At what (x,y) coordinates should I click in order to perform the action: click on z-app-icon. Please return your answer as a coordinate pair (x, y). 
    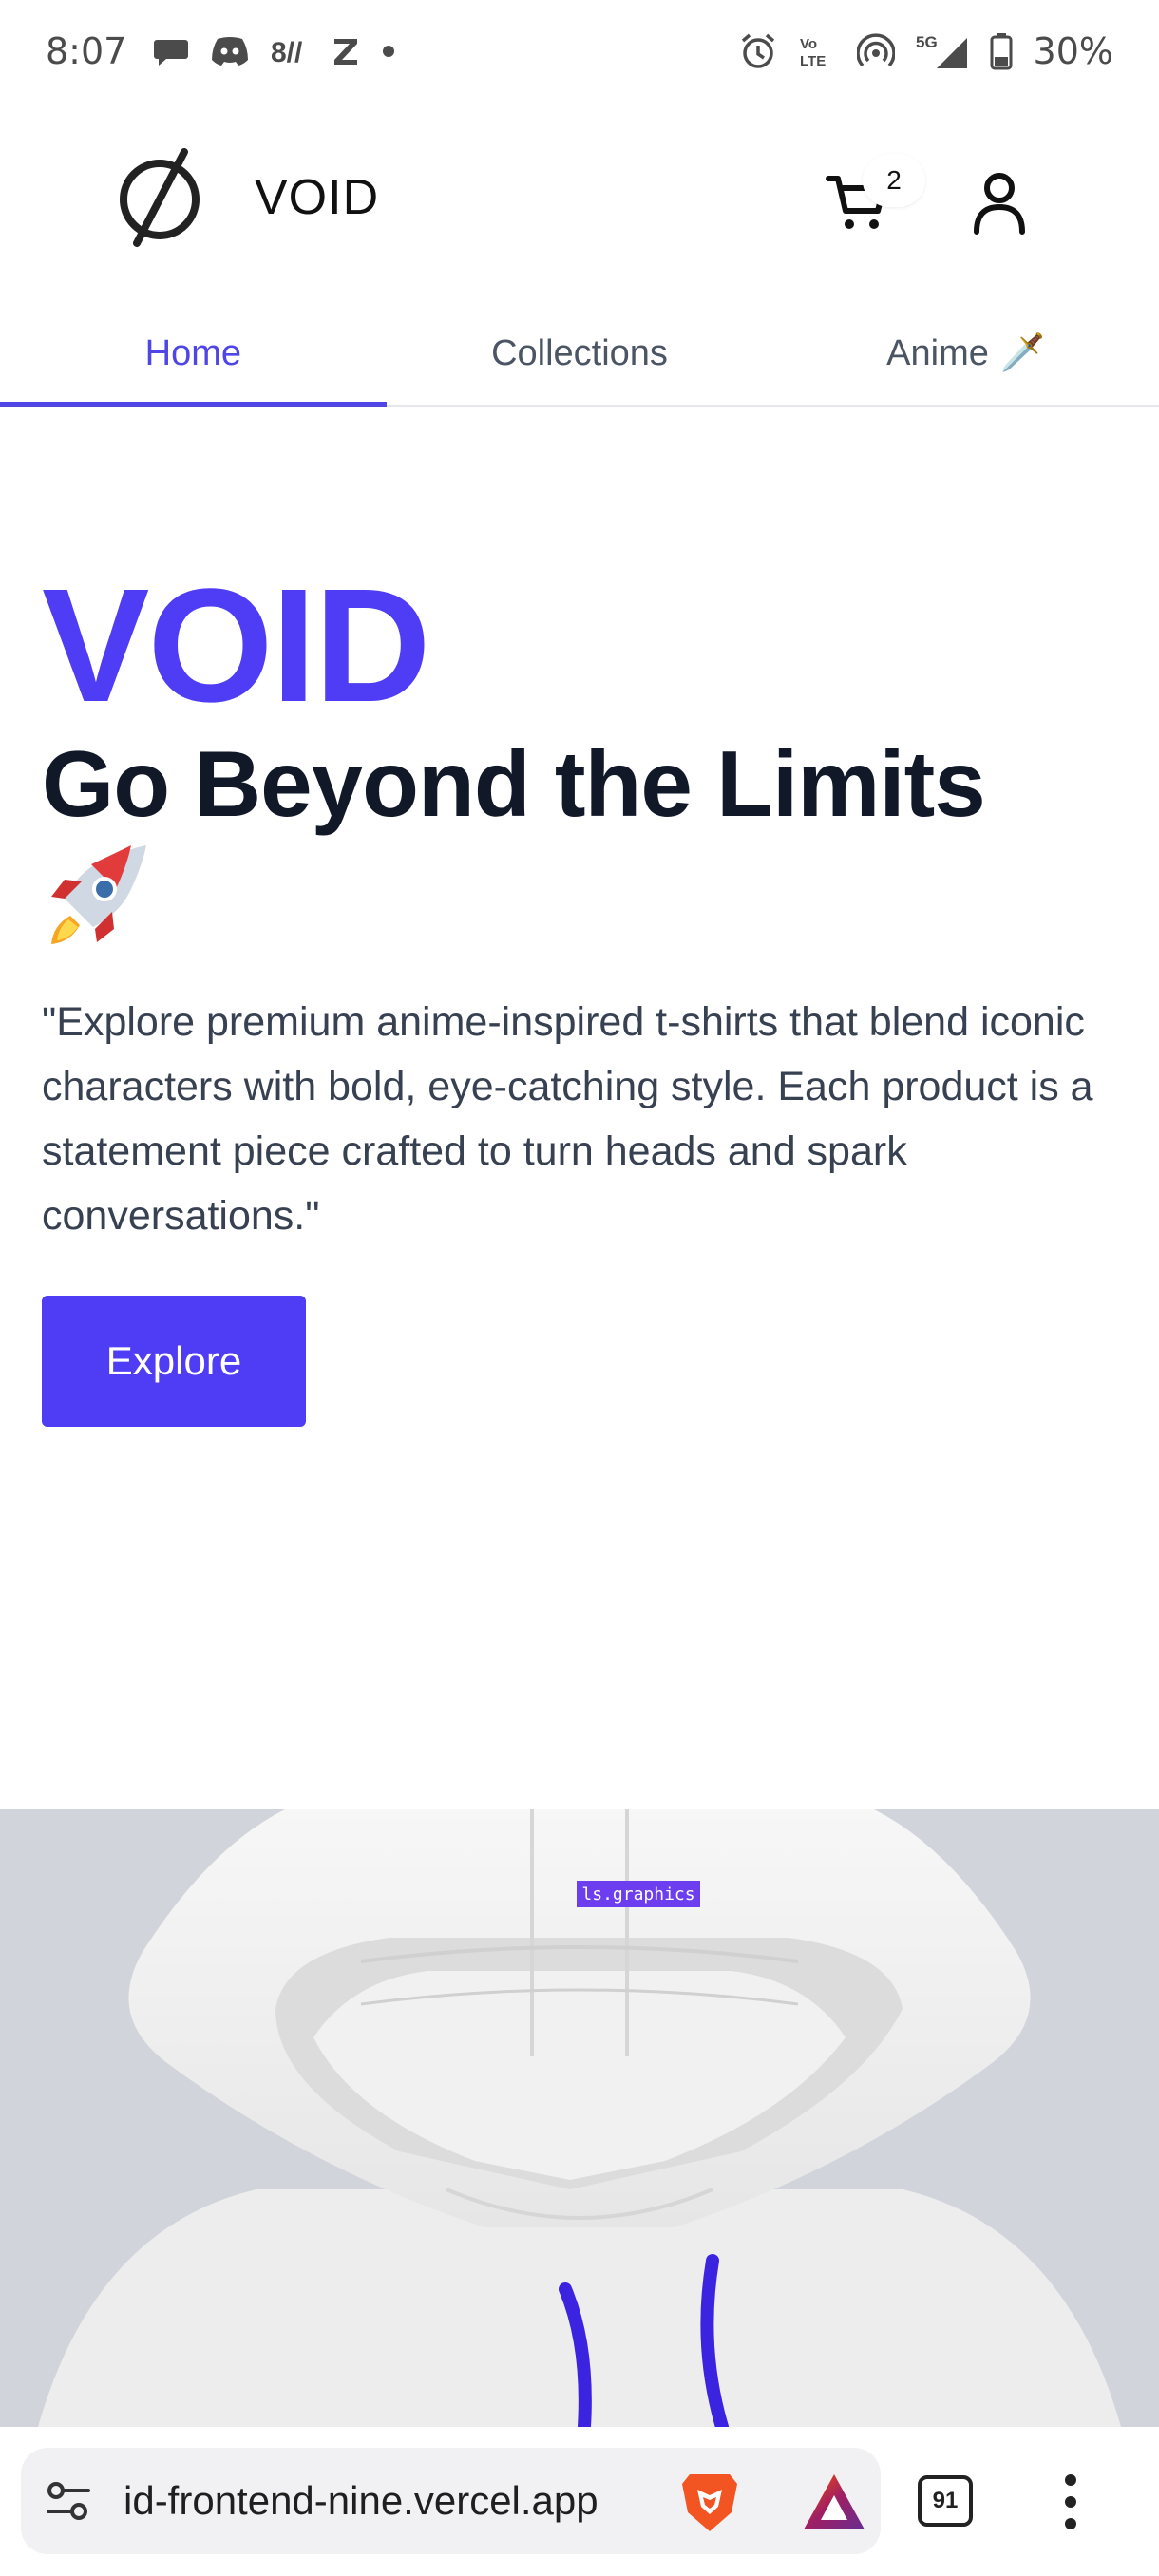
    Looking at the image, I should click on (346, 51).